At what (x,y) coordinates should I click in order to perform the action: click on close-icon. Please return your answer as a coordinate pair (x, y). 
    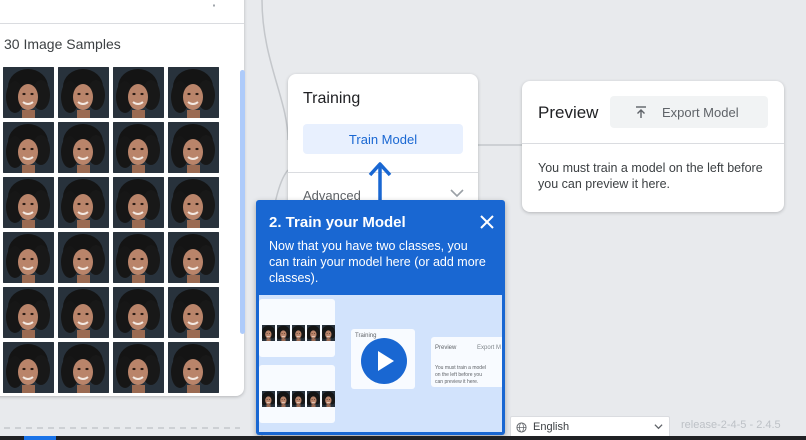
    Looking at the image, I should click on (487, 222).